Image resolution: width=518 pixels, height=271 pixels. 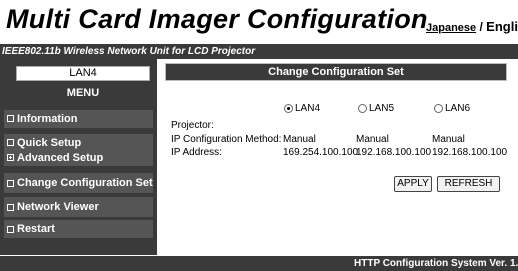 I want to click on panel-title: Change Configuration Set, so click(x=336, y=72).